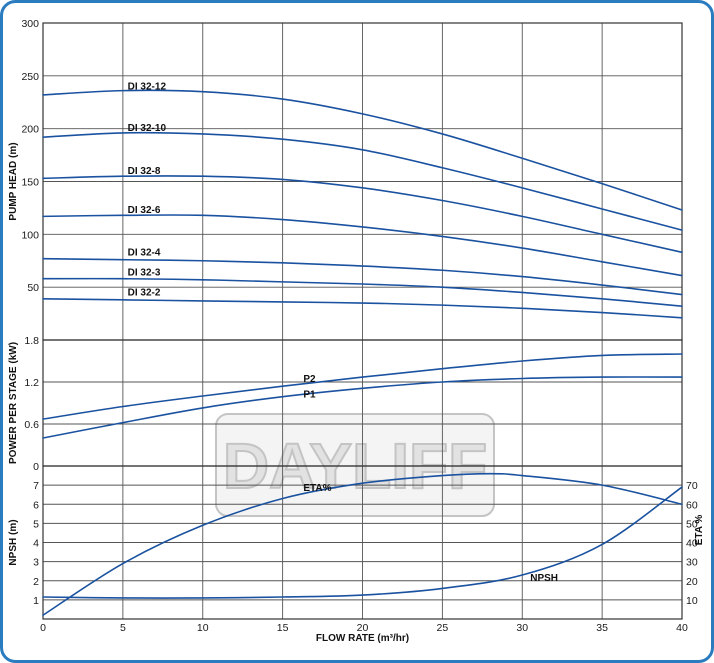  What do you see at coordinates (30, 130) in the screenshot?
I see `y-tick-label: 200` at bounding box center [30, 130].